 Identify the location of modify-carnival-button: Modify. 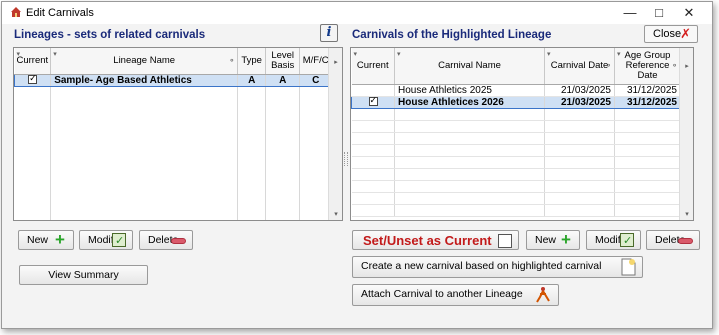
(613, 240).